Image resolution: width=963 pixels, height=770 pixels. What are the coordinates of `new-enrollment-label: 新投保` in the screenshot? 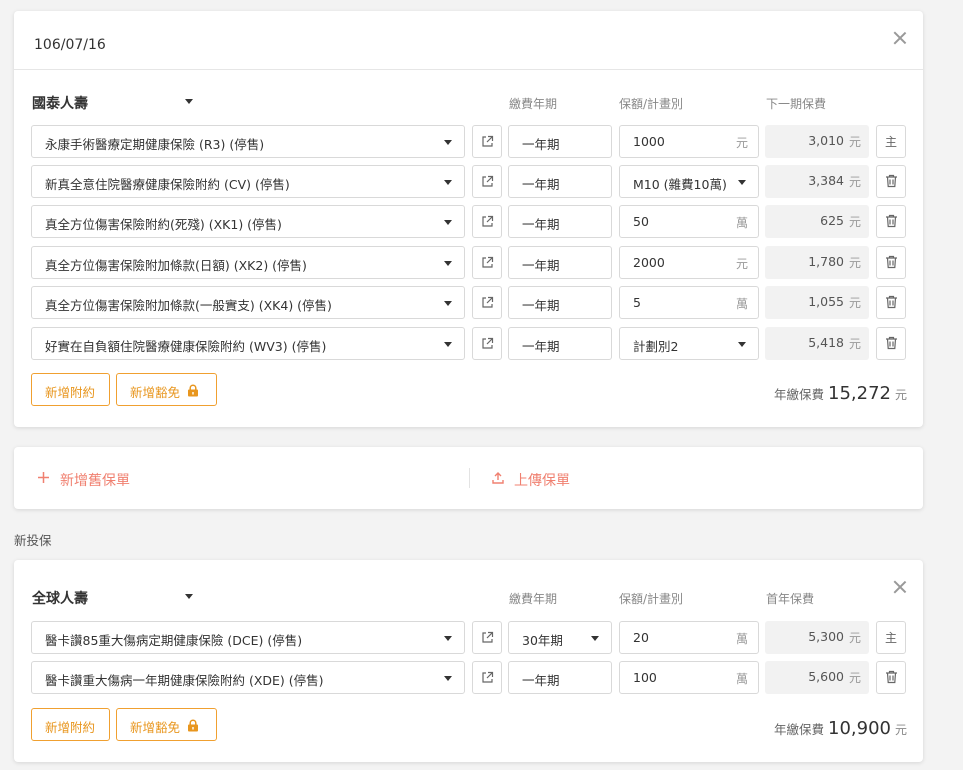 It's located at (33, 540).